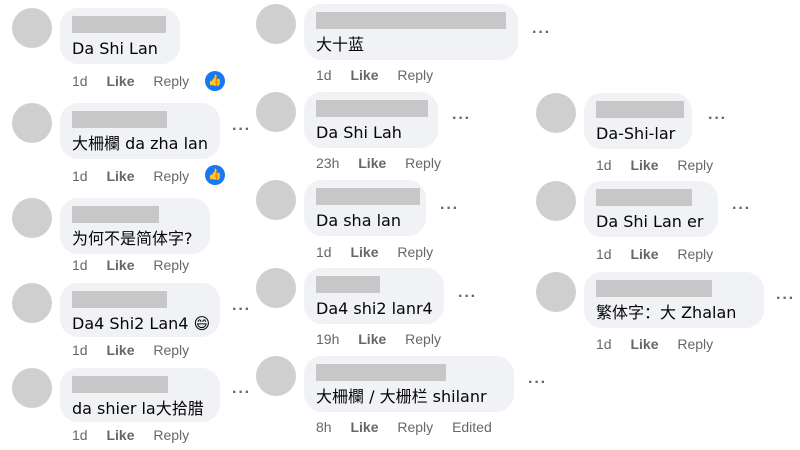 This screenshot has width=800, height=450. What do you see at coordinates (327, 163) in the screenshot?
I see `comment-time: 23h` at bounding box center [327, 163].